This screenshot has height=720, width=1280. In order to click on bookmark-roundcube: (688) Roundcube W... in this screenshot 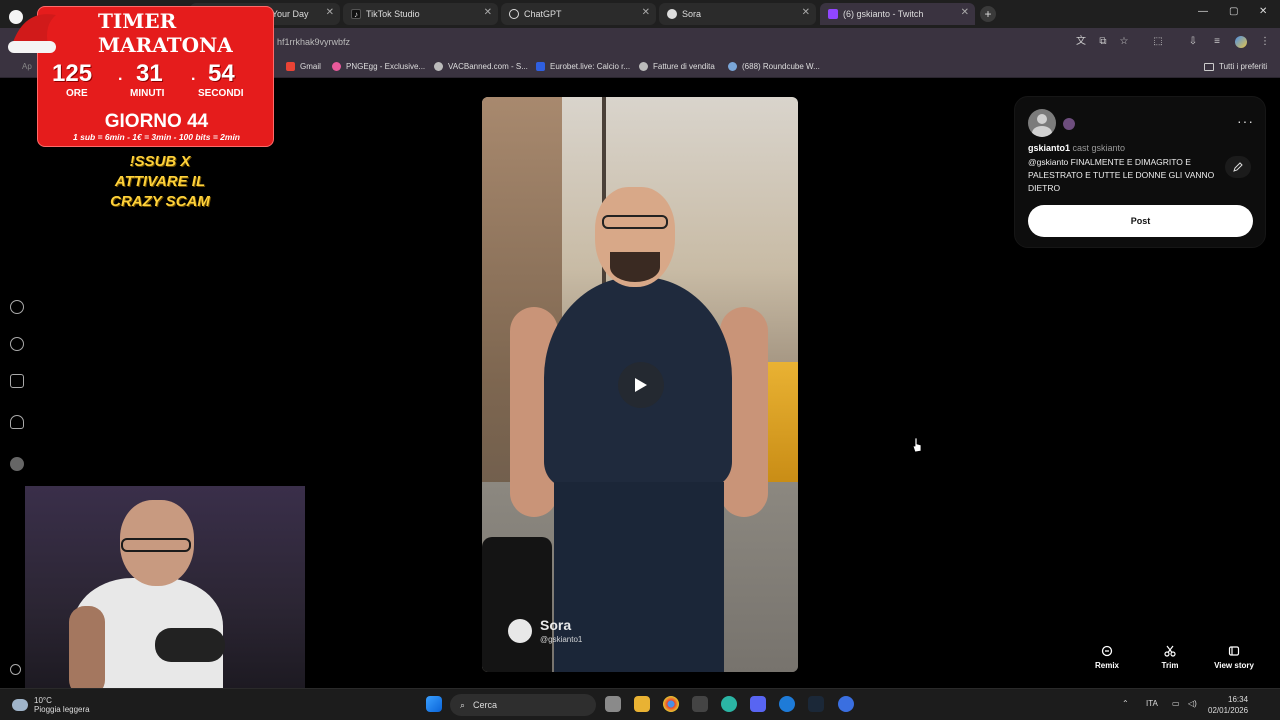, I will do `click(774, 66)`.